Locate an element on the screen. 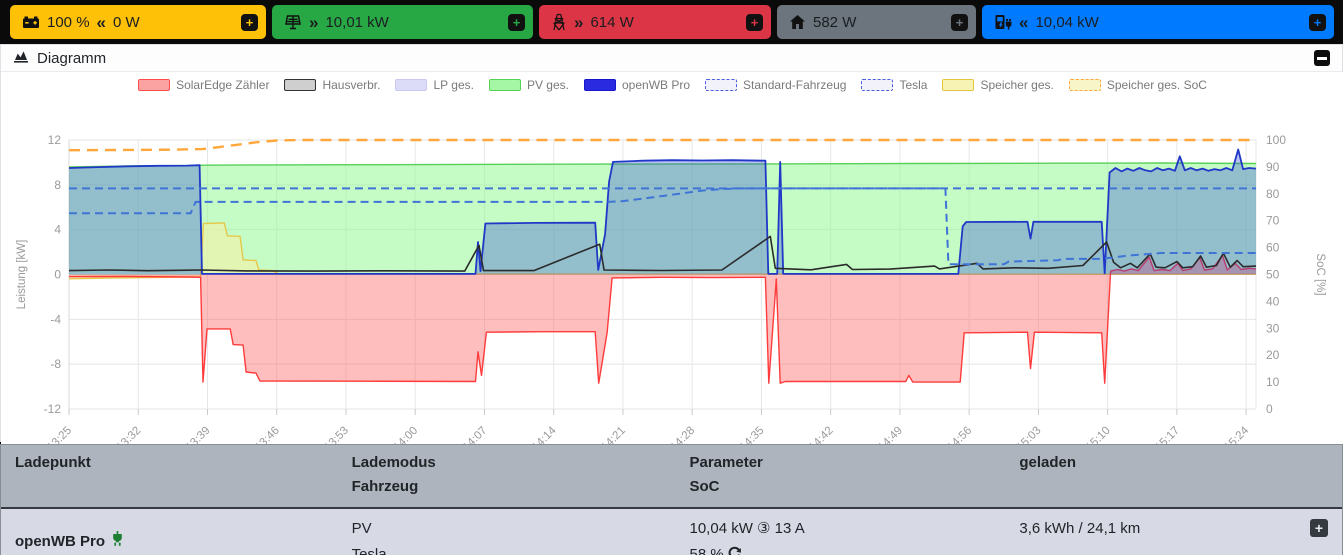 This screenshot has width=1343, height=555. svg-text: -8 is located at coordinates (55, 364).